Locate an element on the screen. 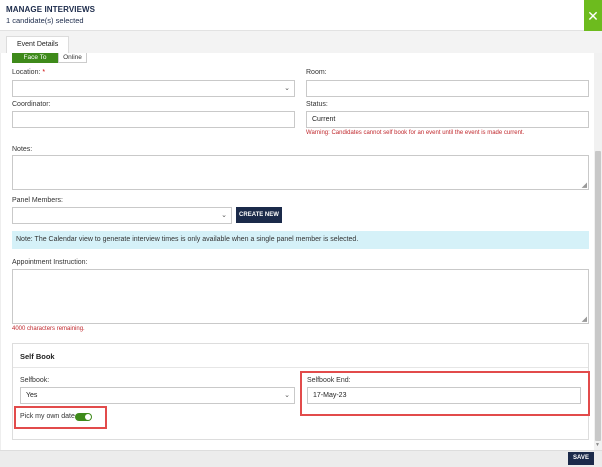  room-input is located at coordinates (447, 88).